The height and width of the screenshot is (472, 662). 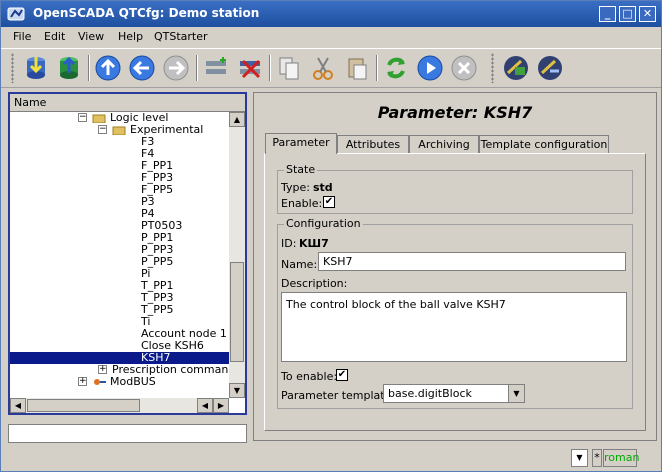 I want to click on menu-view: View, so click(x=91, y=36).